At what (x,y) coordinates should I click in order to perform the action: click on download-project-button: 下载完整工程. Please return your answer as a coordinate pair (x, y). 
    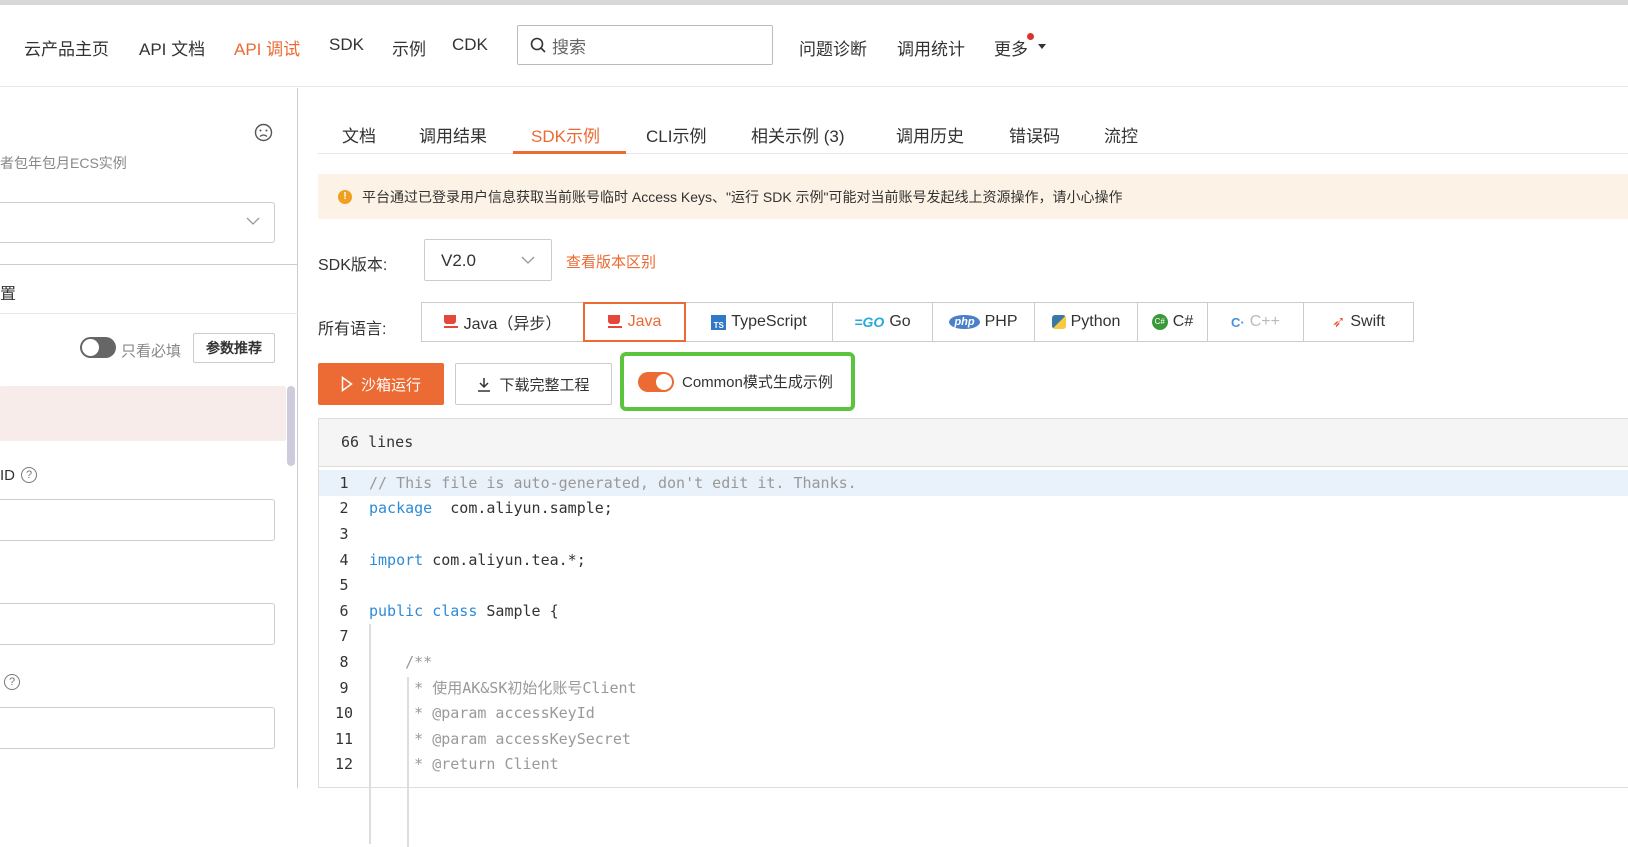
    Looking at the image, I should click on (533, 384).